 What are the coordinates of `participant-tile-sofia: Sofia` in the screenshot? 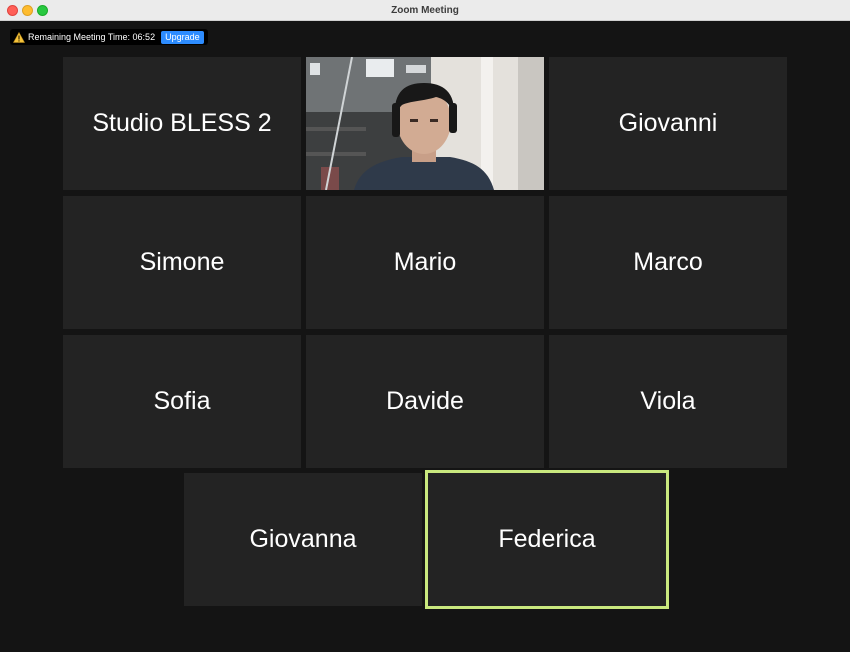 It's located at (182, 401).